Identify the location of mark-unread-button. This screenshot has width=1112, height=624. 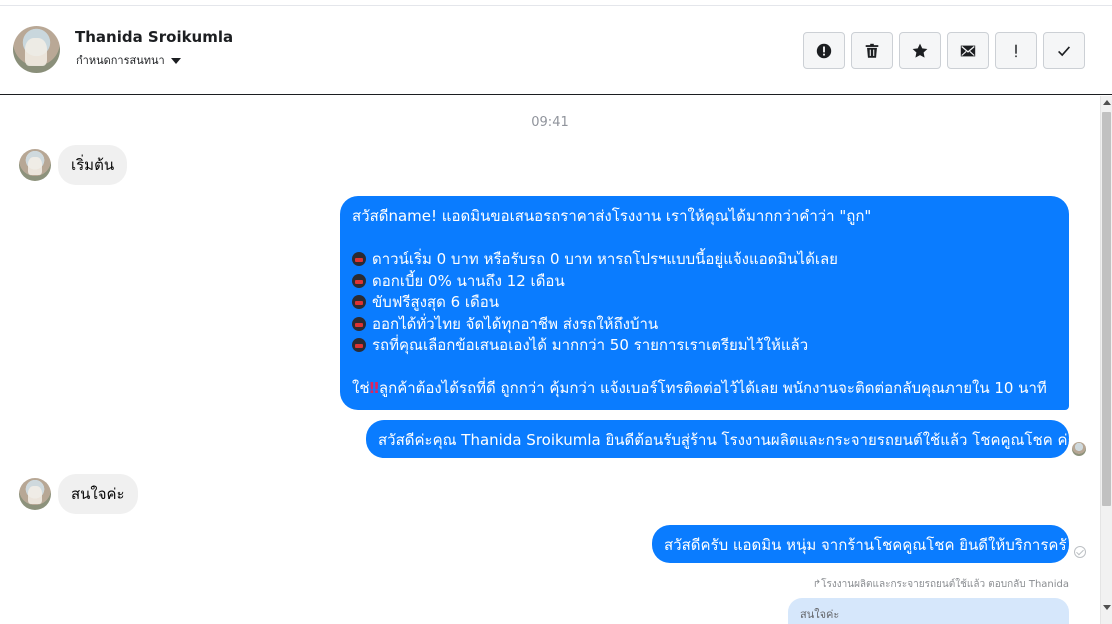
(968, 50).